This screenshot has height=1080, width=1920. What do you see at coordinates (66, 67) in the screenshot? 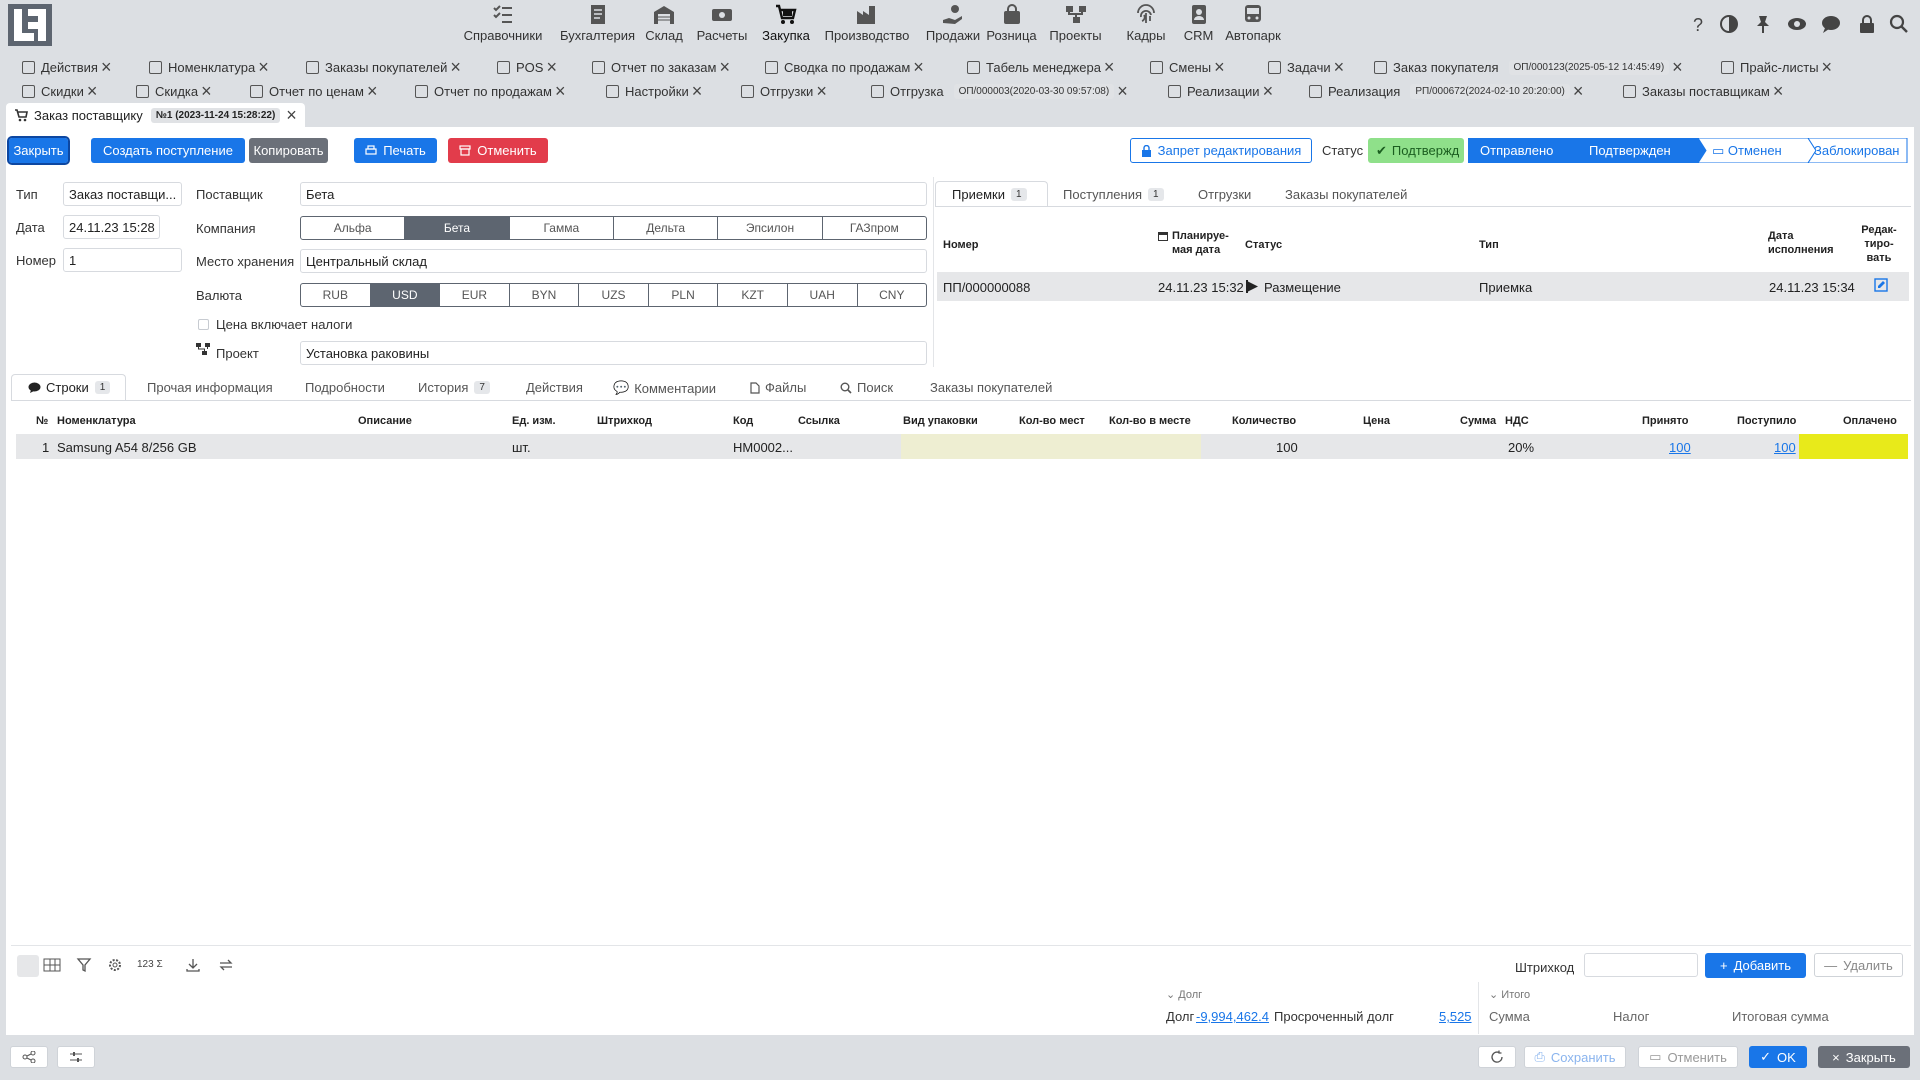
I see `doc-tab: Действия ×` at bounding box center [66, 67].